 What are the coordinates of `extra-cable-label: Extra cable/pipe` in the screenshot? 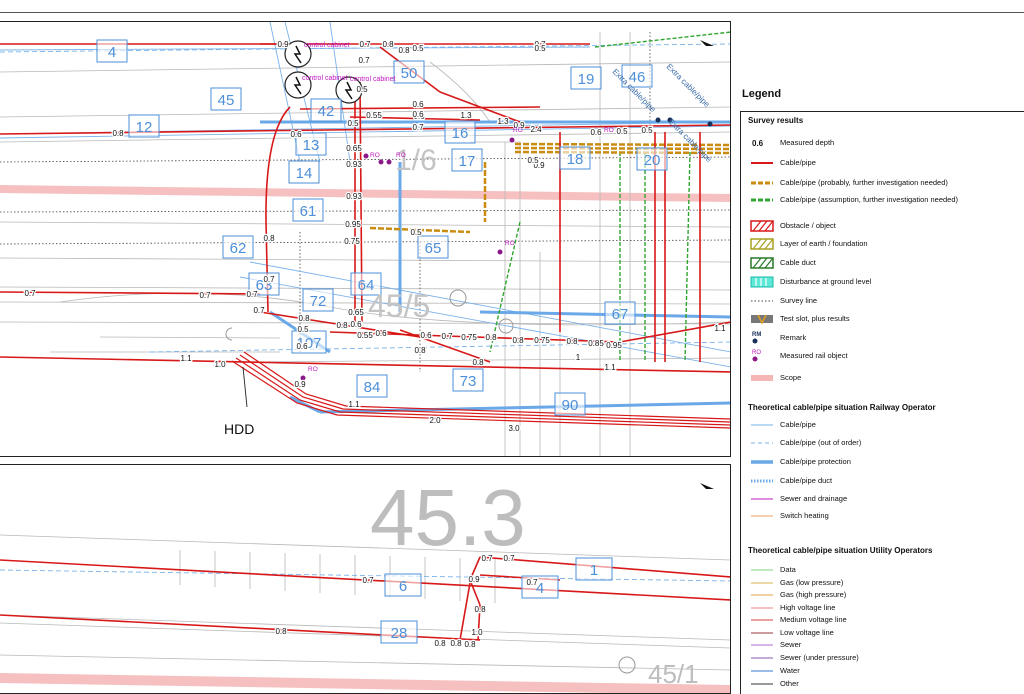 It's located at (688, 85).